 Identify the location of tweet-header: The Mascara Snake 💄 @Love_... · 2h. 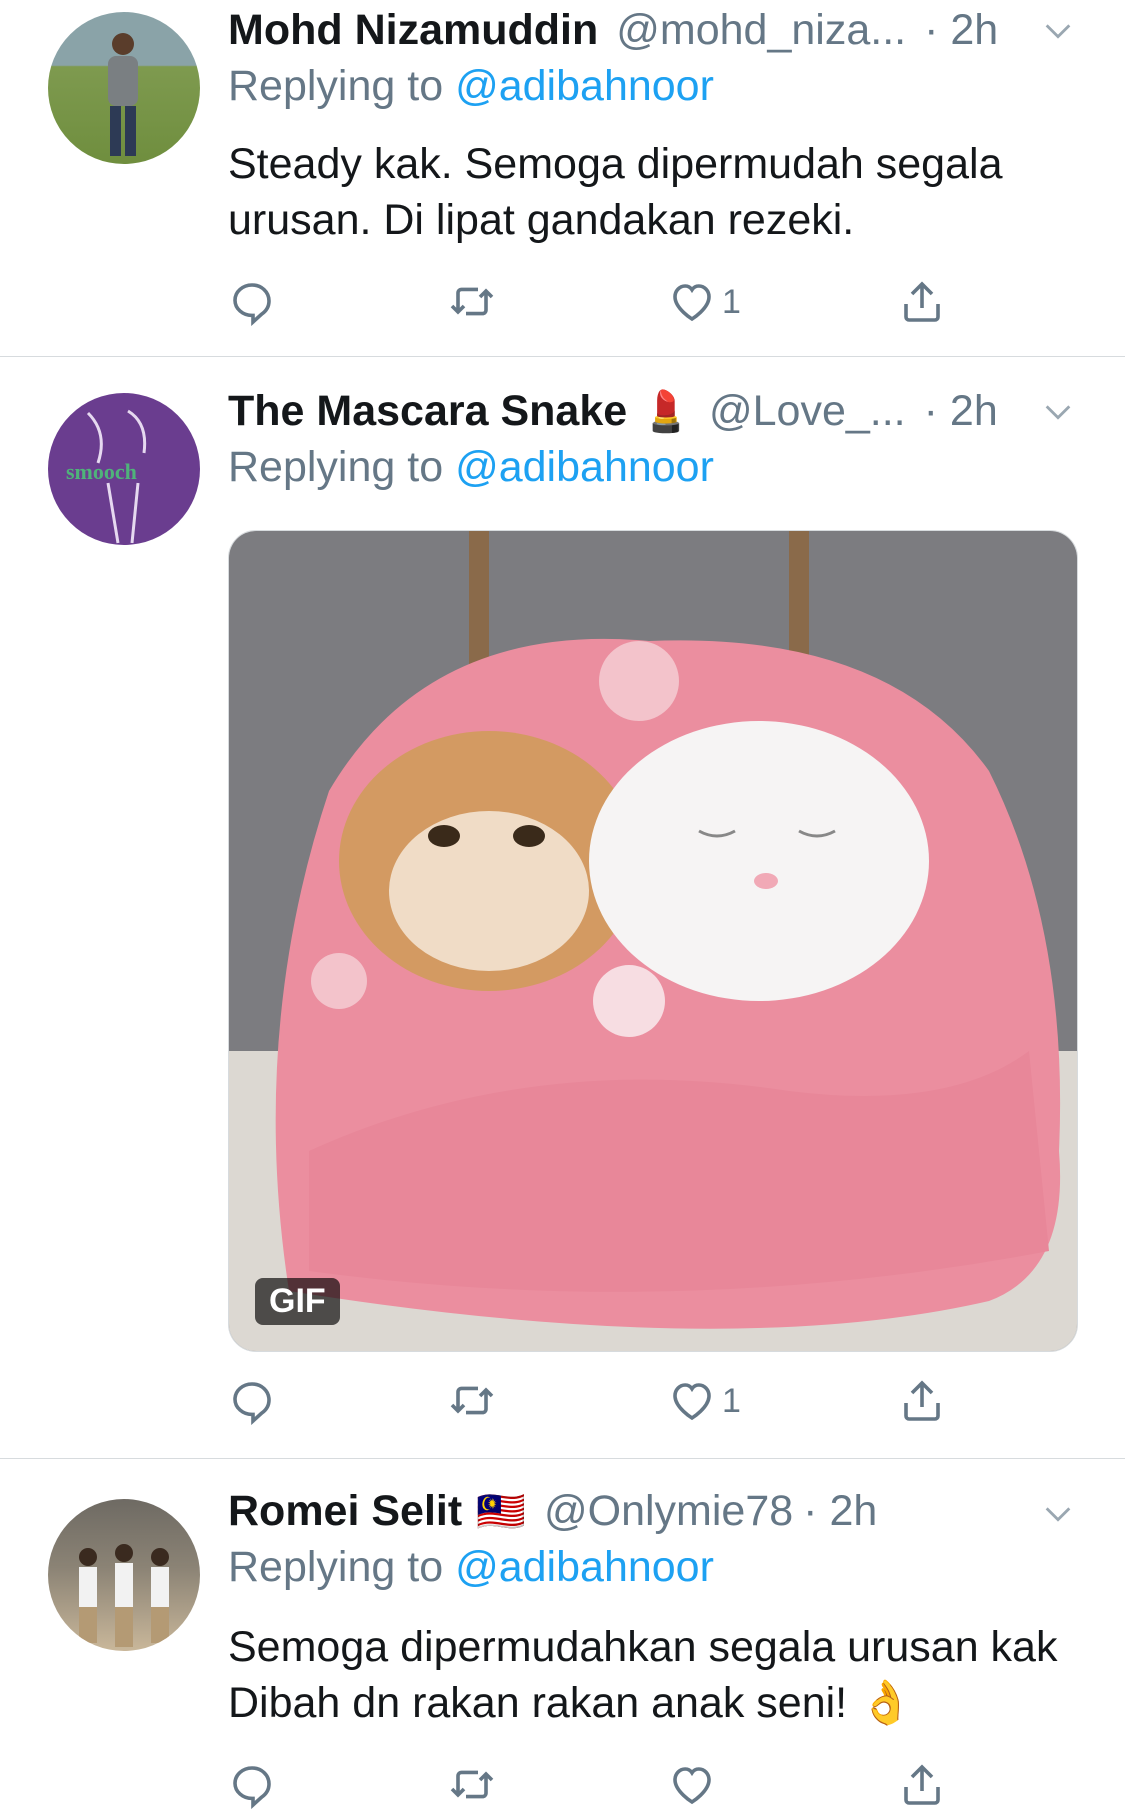
(613, 411).